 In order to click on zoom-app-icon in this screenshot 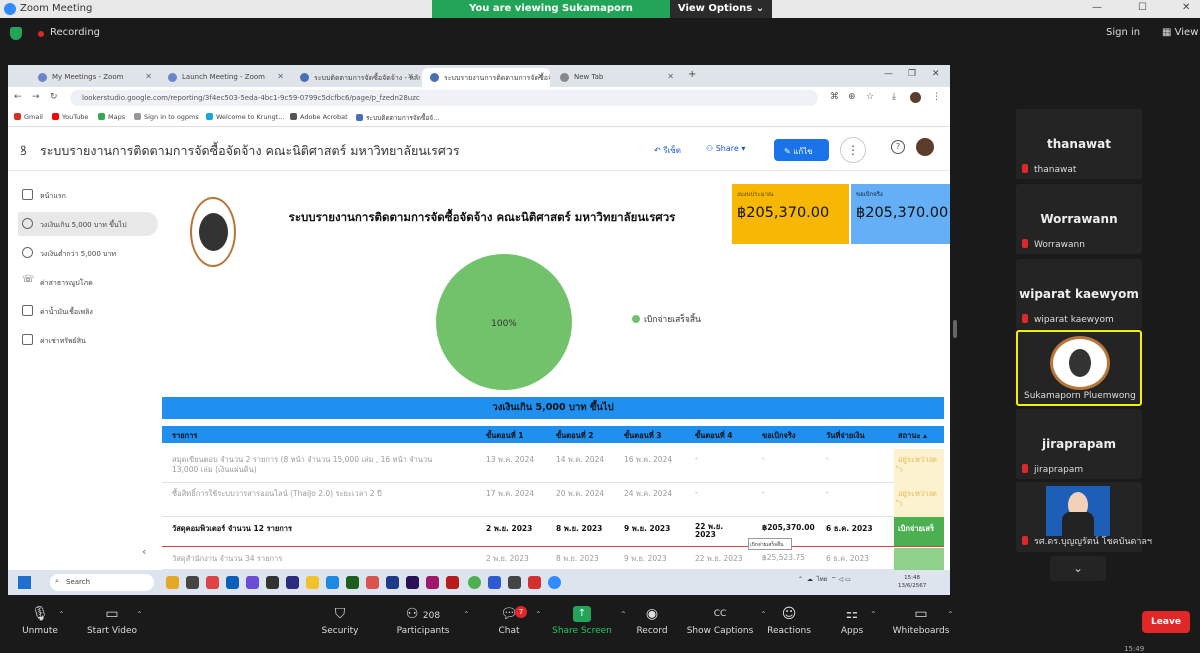, I will do `click(554, 582)`.